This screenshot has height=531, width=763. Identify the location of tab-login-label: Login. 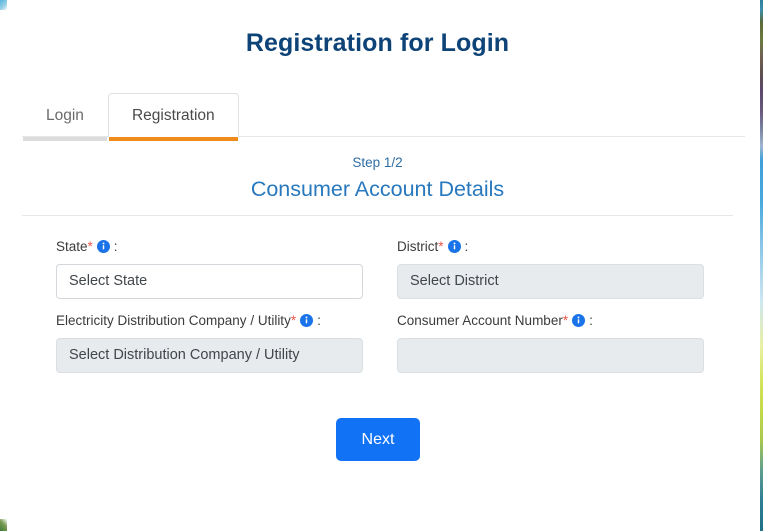
(65, 115).